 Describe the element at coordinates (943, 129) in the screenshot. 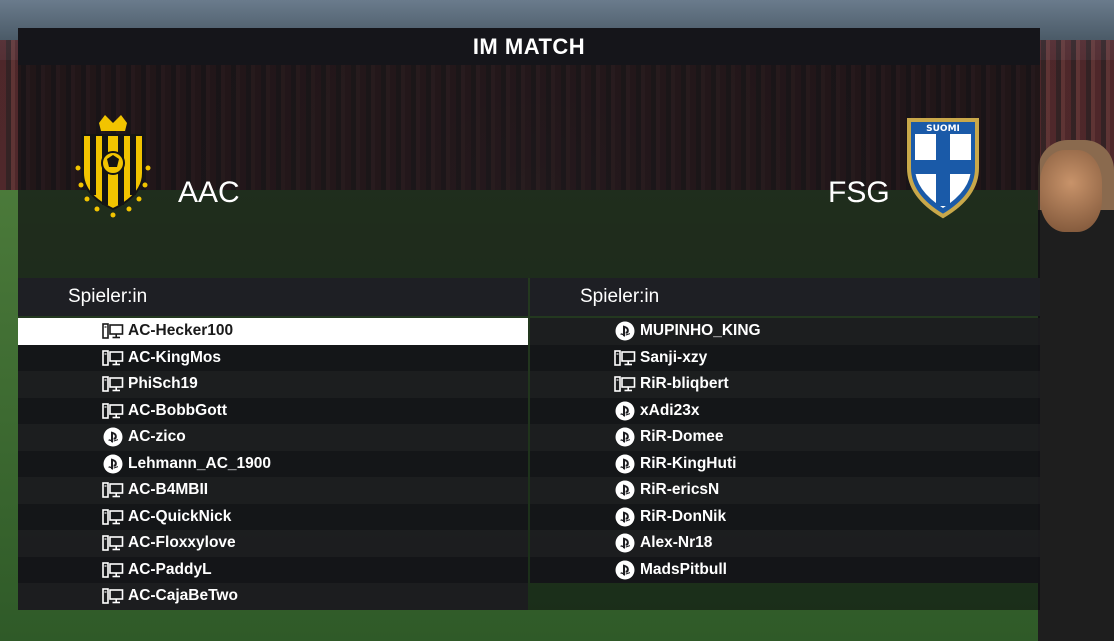

I see `crest-text: SUOMI` at that location.